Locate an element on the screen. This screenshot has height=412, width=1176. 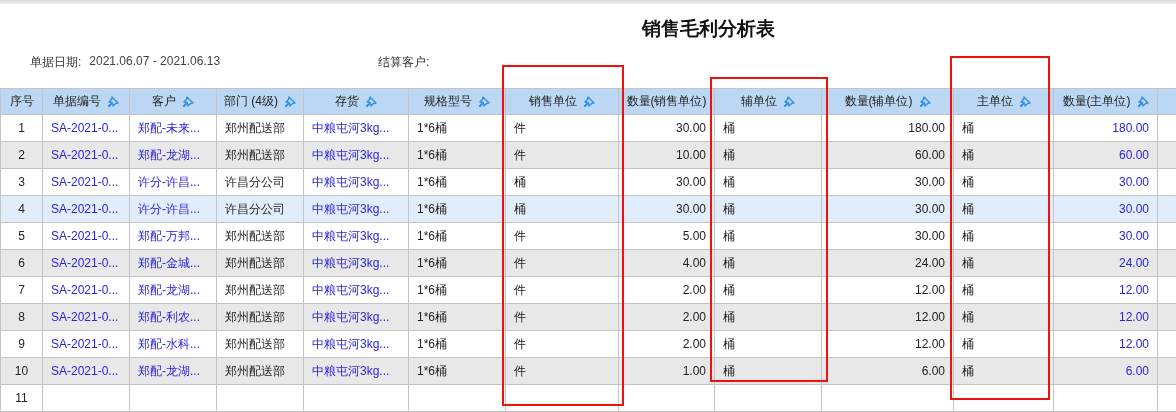
table-row: 3 SA-2021-0... 许分-许昌... 许昌分公司 中粮屯河3kg... 1*6桶 桶 30.00 桶 30.00 桶 30.00 is located at coordinates (588, 182).